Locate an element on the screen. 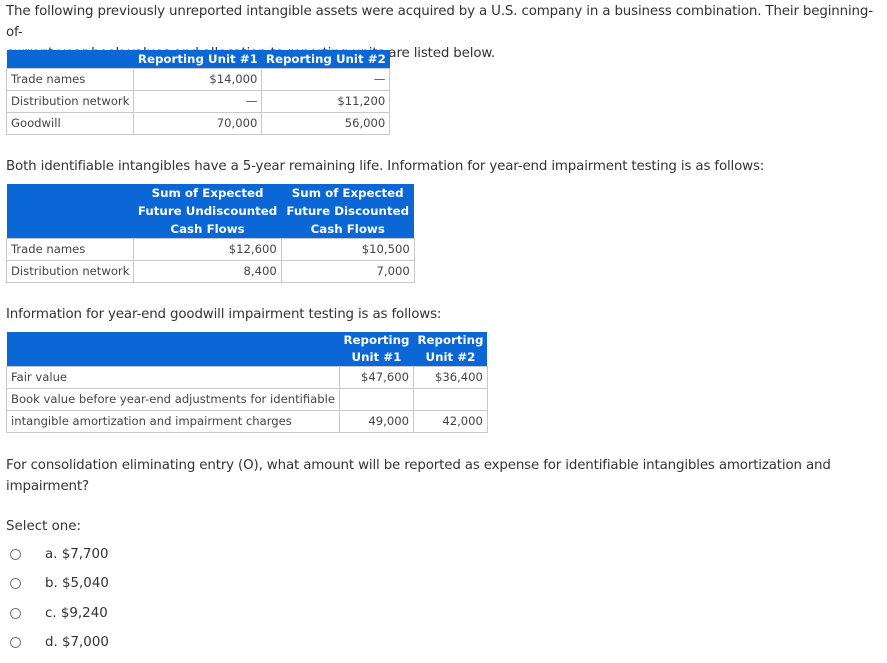  cell-value: $47,600 is located at coordinates (376, 377).